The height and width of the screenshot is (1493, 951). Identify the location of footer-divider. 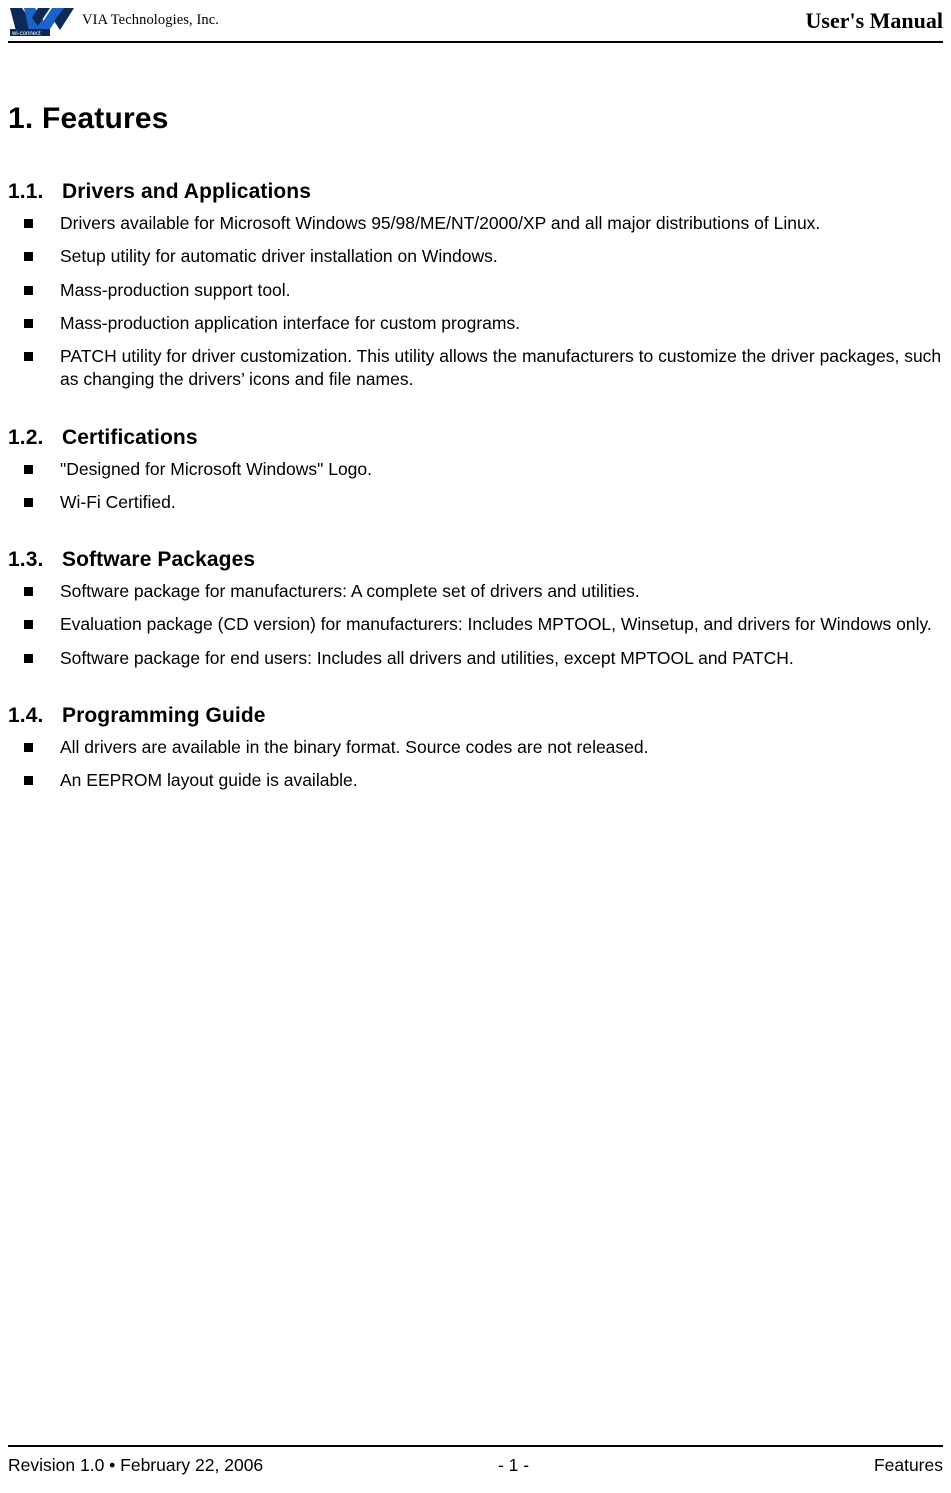
(475, 1446).